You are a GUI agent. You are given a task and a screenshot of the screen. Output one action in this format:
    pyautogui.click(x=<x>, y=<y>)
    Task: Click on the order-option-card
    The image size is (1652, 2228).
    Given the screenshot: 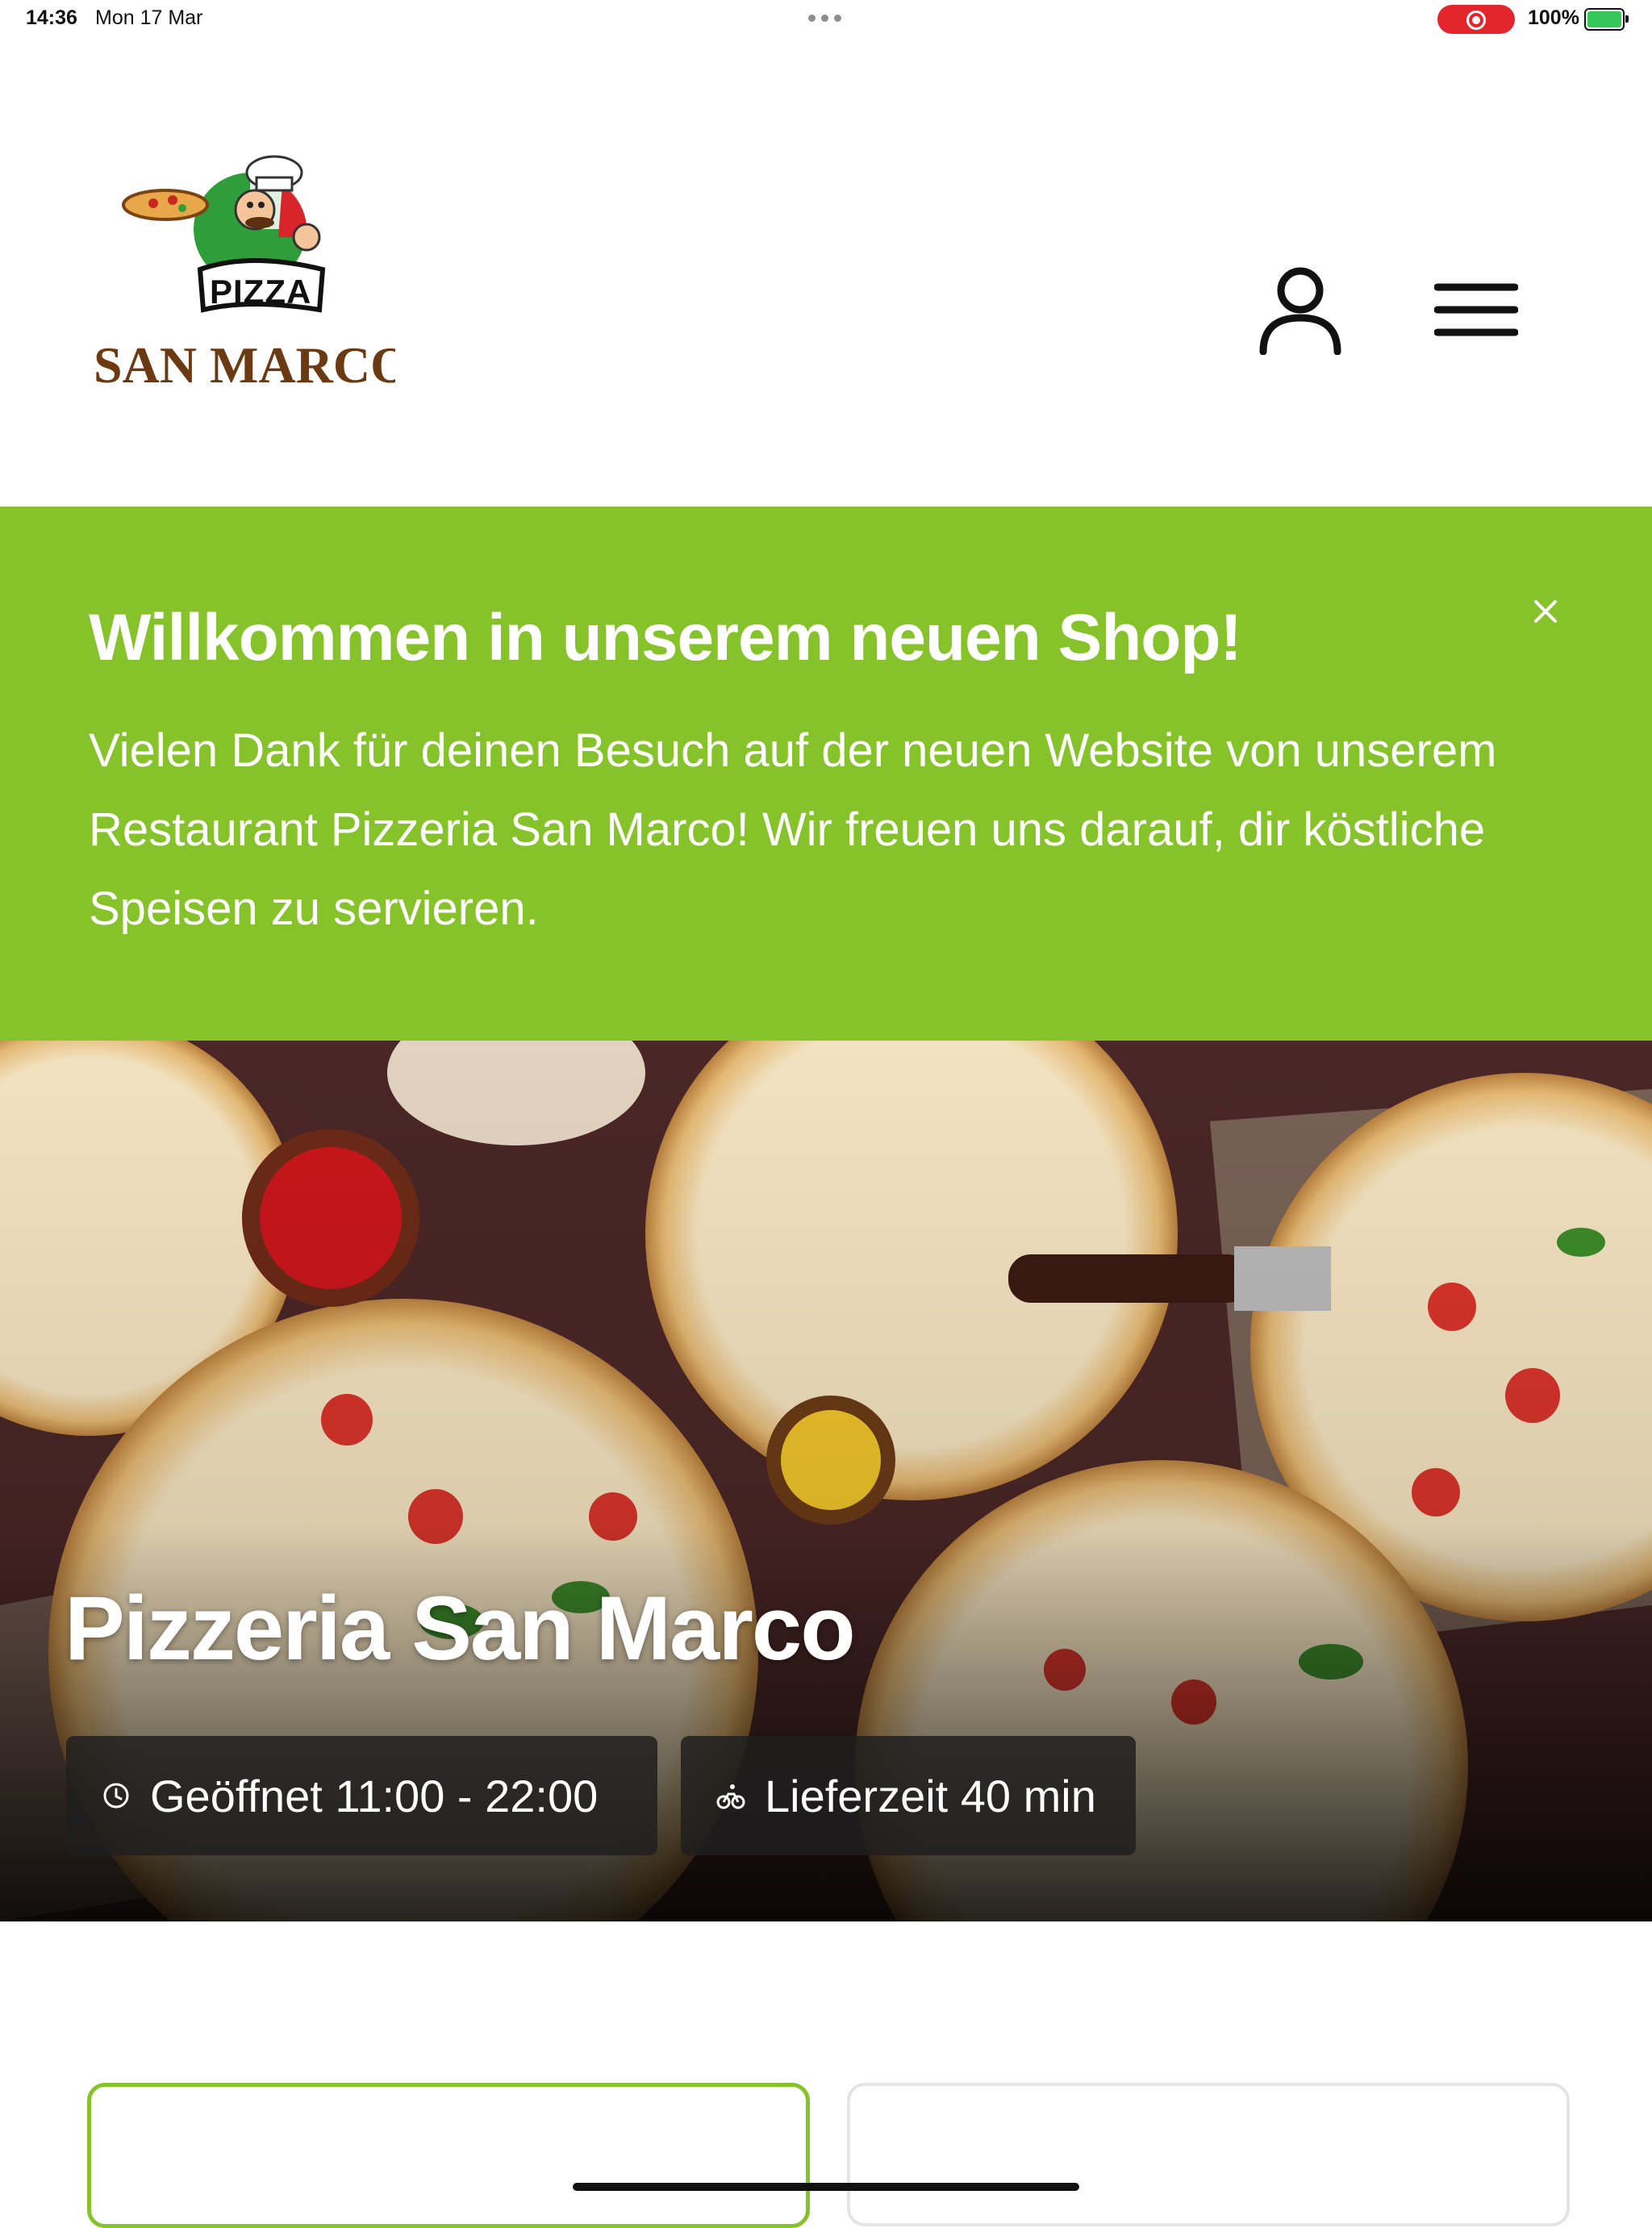 What is the action you would take?
    pyautogui.click(x=1208, y=2154)
    